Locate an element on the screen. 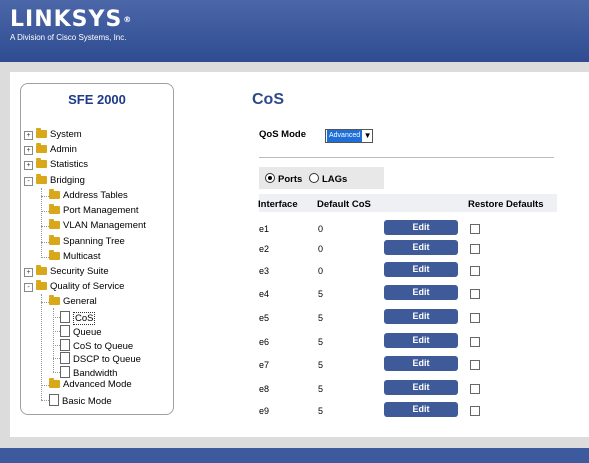 The height and width of the screenshot is (463, 589). sidebar-item-vlan-management: VLAN Management is located at coordinates (97, 225).